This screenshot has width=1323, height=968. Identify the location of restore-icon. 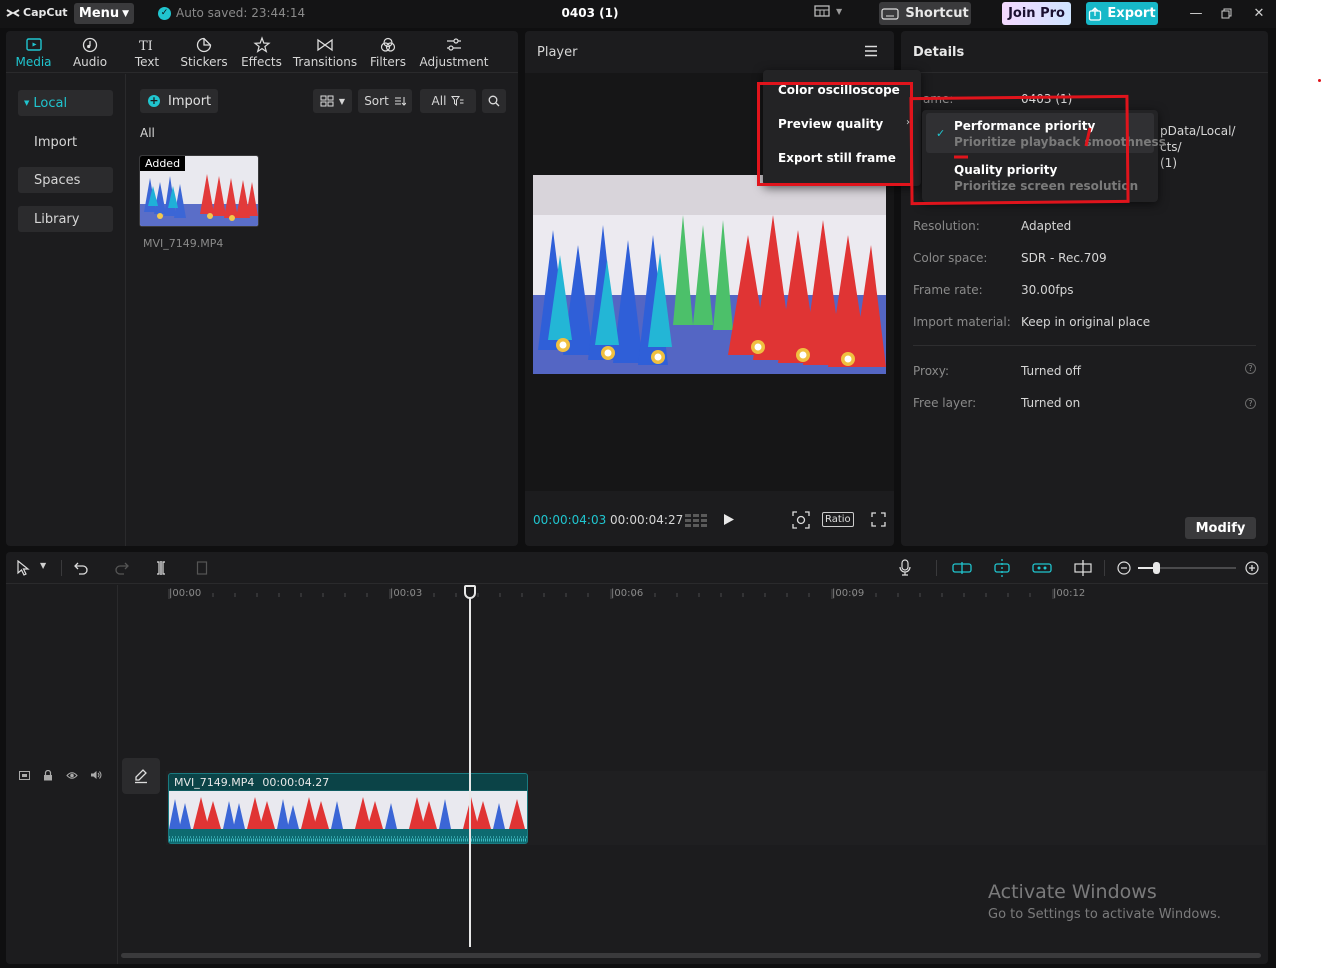
(1226, 13).